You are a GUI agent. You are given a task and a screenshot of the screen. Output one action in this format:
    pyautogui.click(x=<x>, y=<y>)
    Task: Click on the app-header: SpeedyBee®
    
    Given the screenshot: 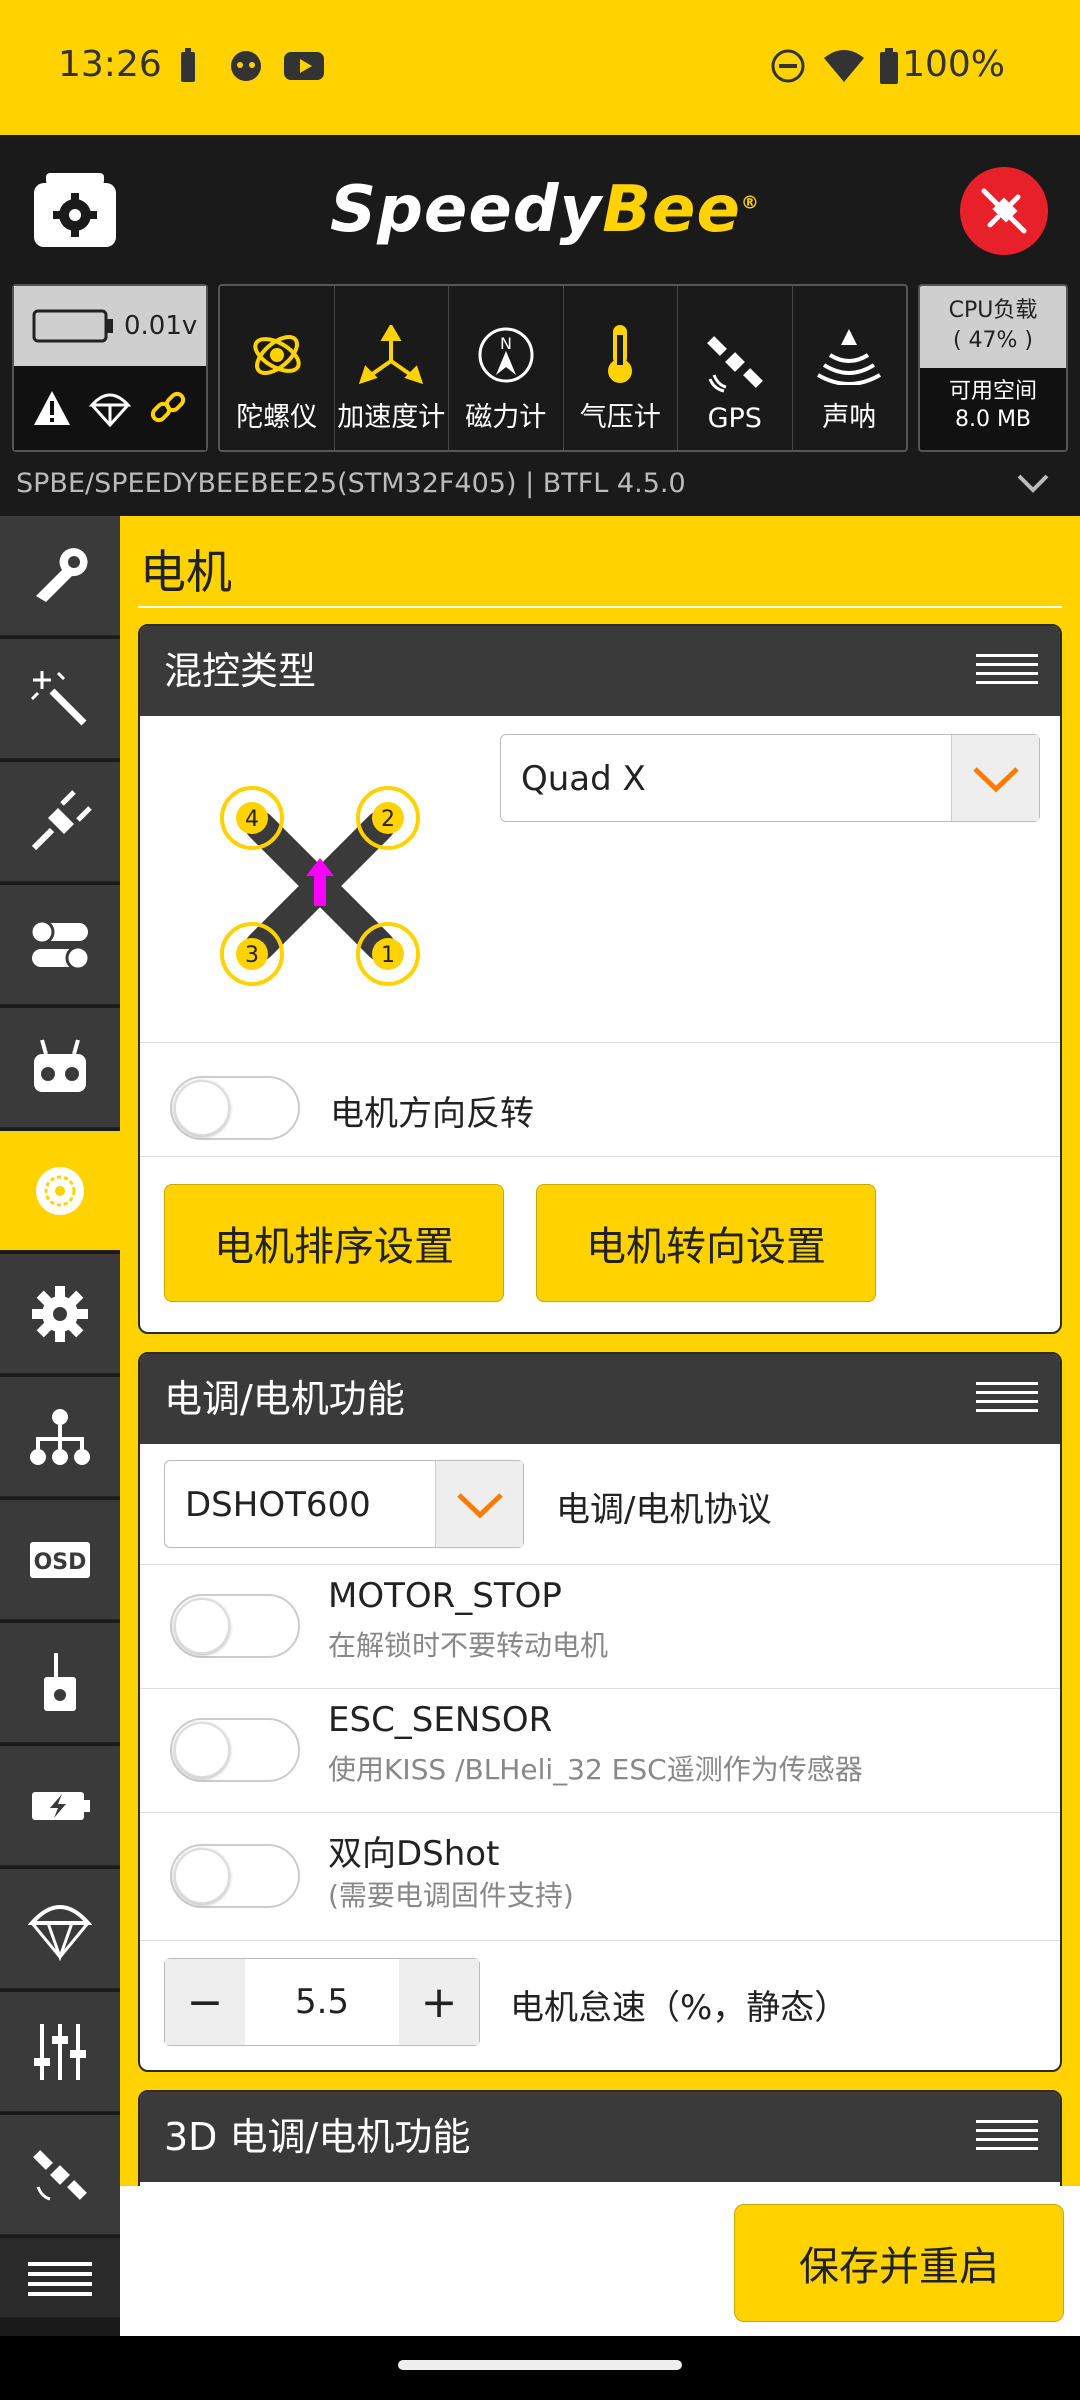 What is the action you would take?
    pyautogui.click(x=540, y=208)
    